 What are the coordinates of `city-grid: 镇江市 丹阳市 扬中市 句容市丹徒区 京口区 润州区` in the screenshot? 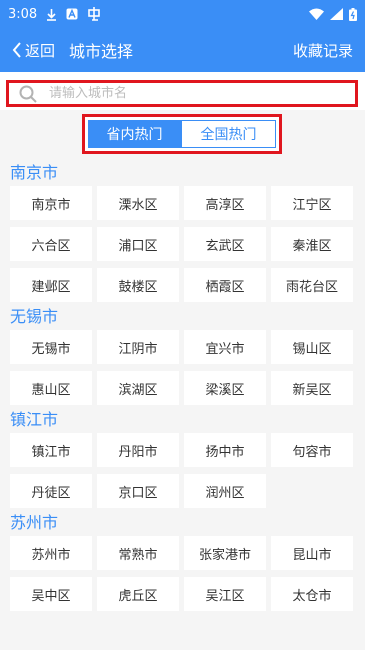 It's located at (182, 470).